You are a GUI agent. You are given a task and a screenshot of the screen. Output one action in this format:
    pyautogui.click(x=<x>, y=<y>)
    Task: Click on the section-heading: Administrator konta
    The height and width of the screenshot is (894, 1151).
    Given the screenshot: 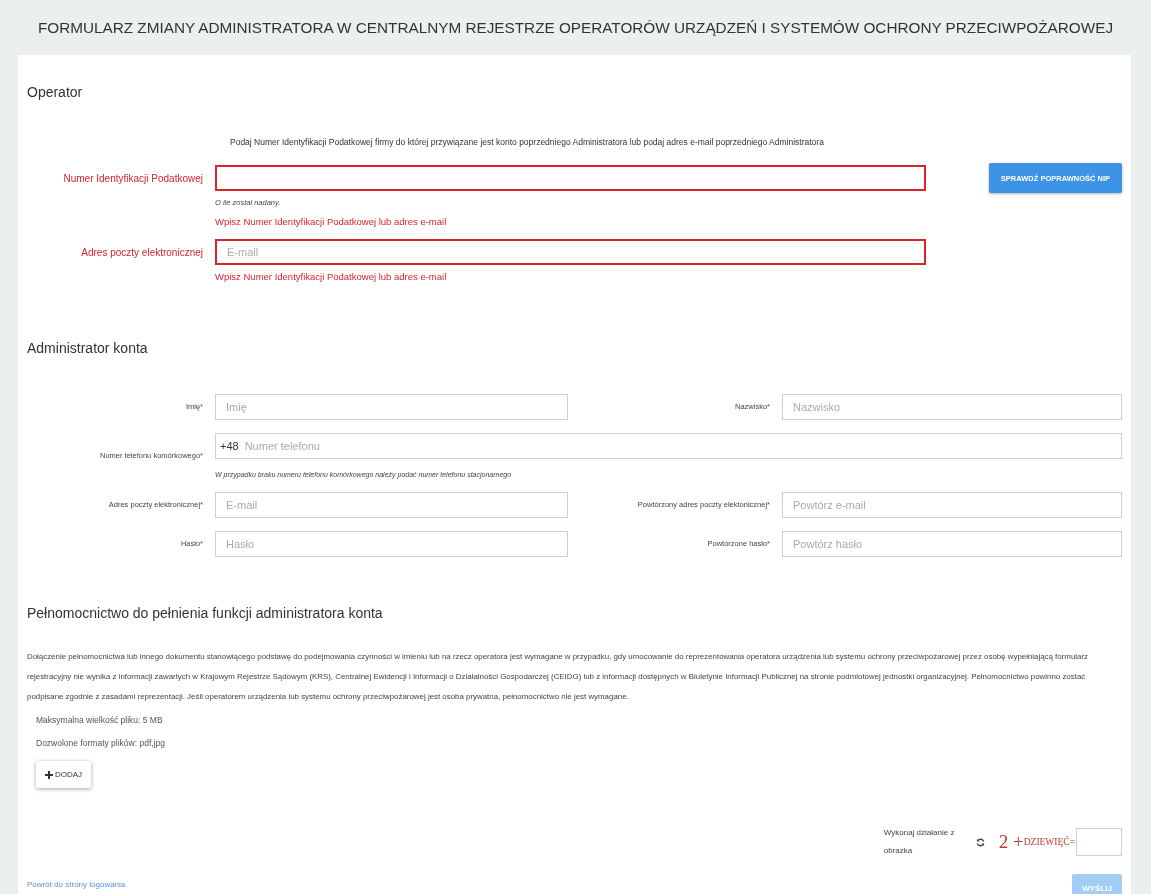 What is the action you would take?
    pyautogui.click(x=88, y=348)
    